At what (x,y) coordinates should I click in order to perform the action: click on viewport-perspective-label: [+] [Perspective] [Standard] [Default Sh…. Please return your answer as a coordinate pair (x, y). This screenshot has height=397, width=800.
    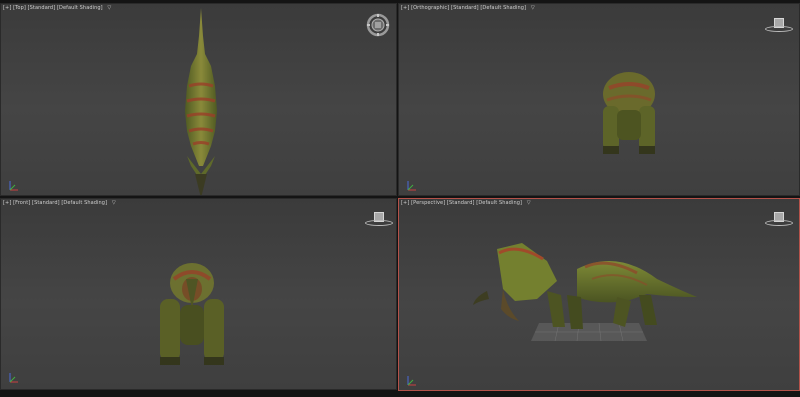
    Looking at the image, I should click on (466, 203).